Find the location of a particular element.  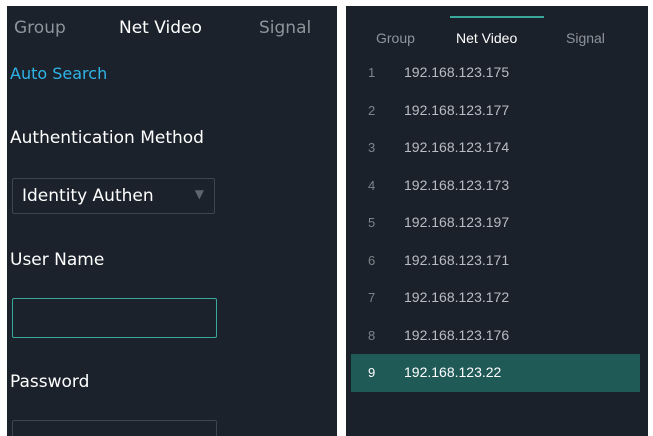

list-item: 4 192.168.123.173 is located at coordinates (495, 186).